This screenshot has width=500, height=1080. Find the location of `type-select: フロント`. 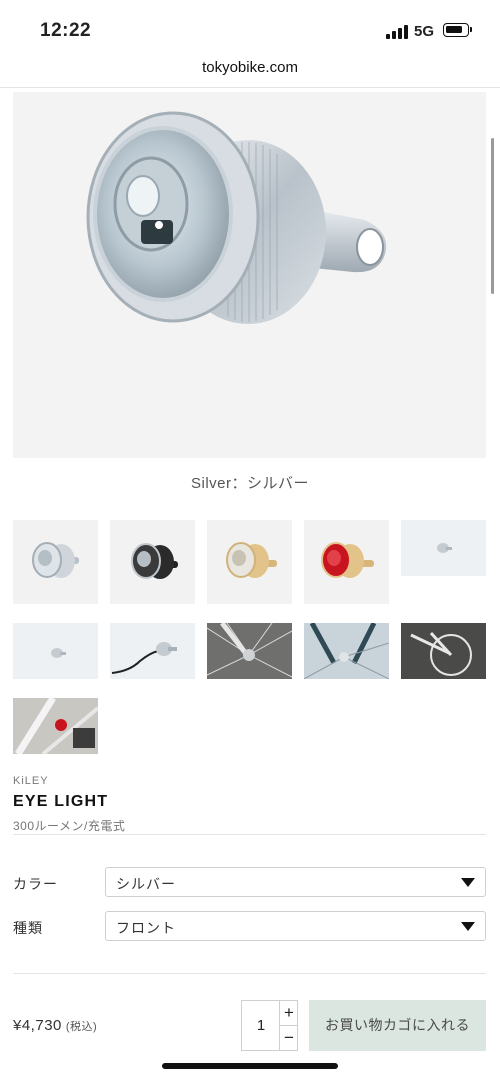

type-select: フロント is located at coordinates (295, 926).